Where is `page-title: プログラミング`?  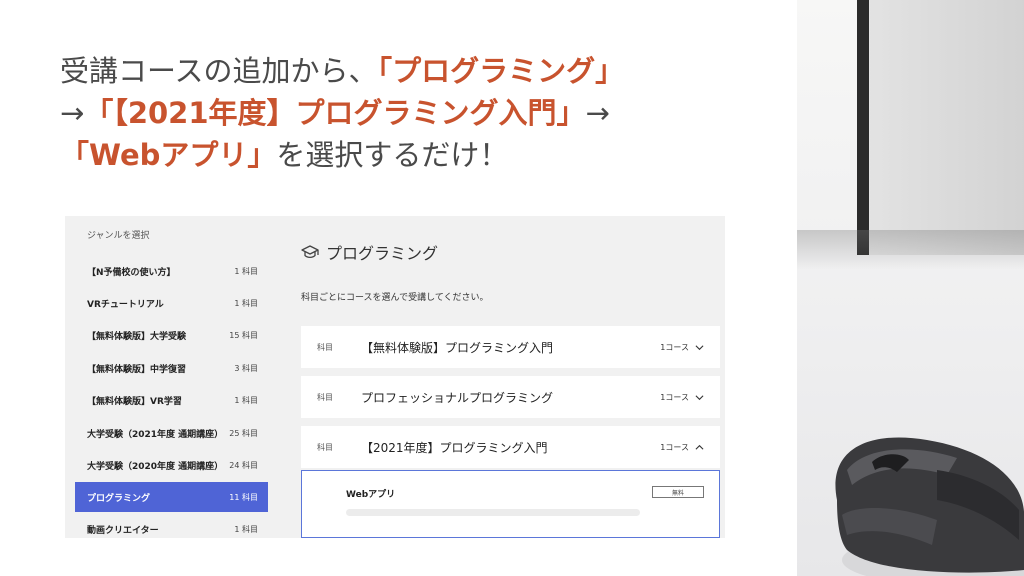 page-title: プログラミング is located at coordinates (369, 252).